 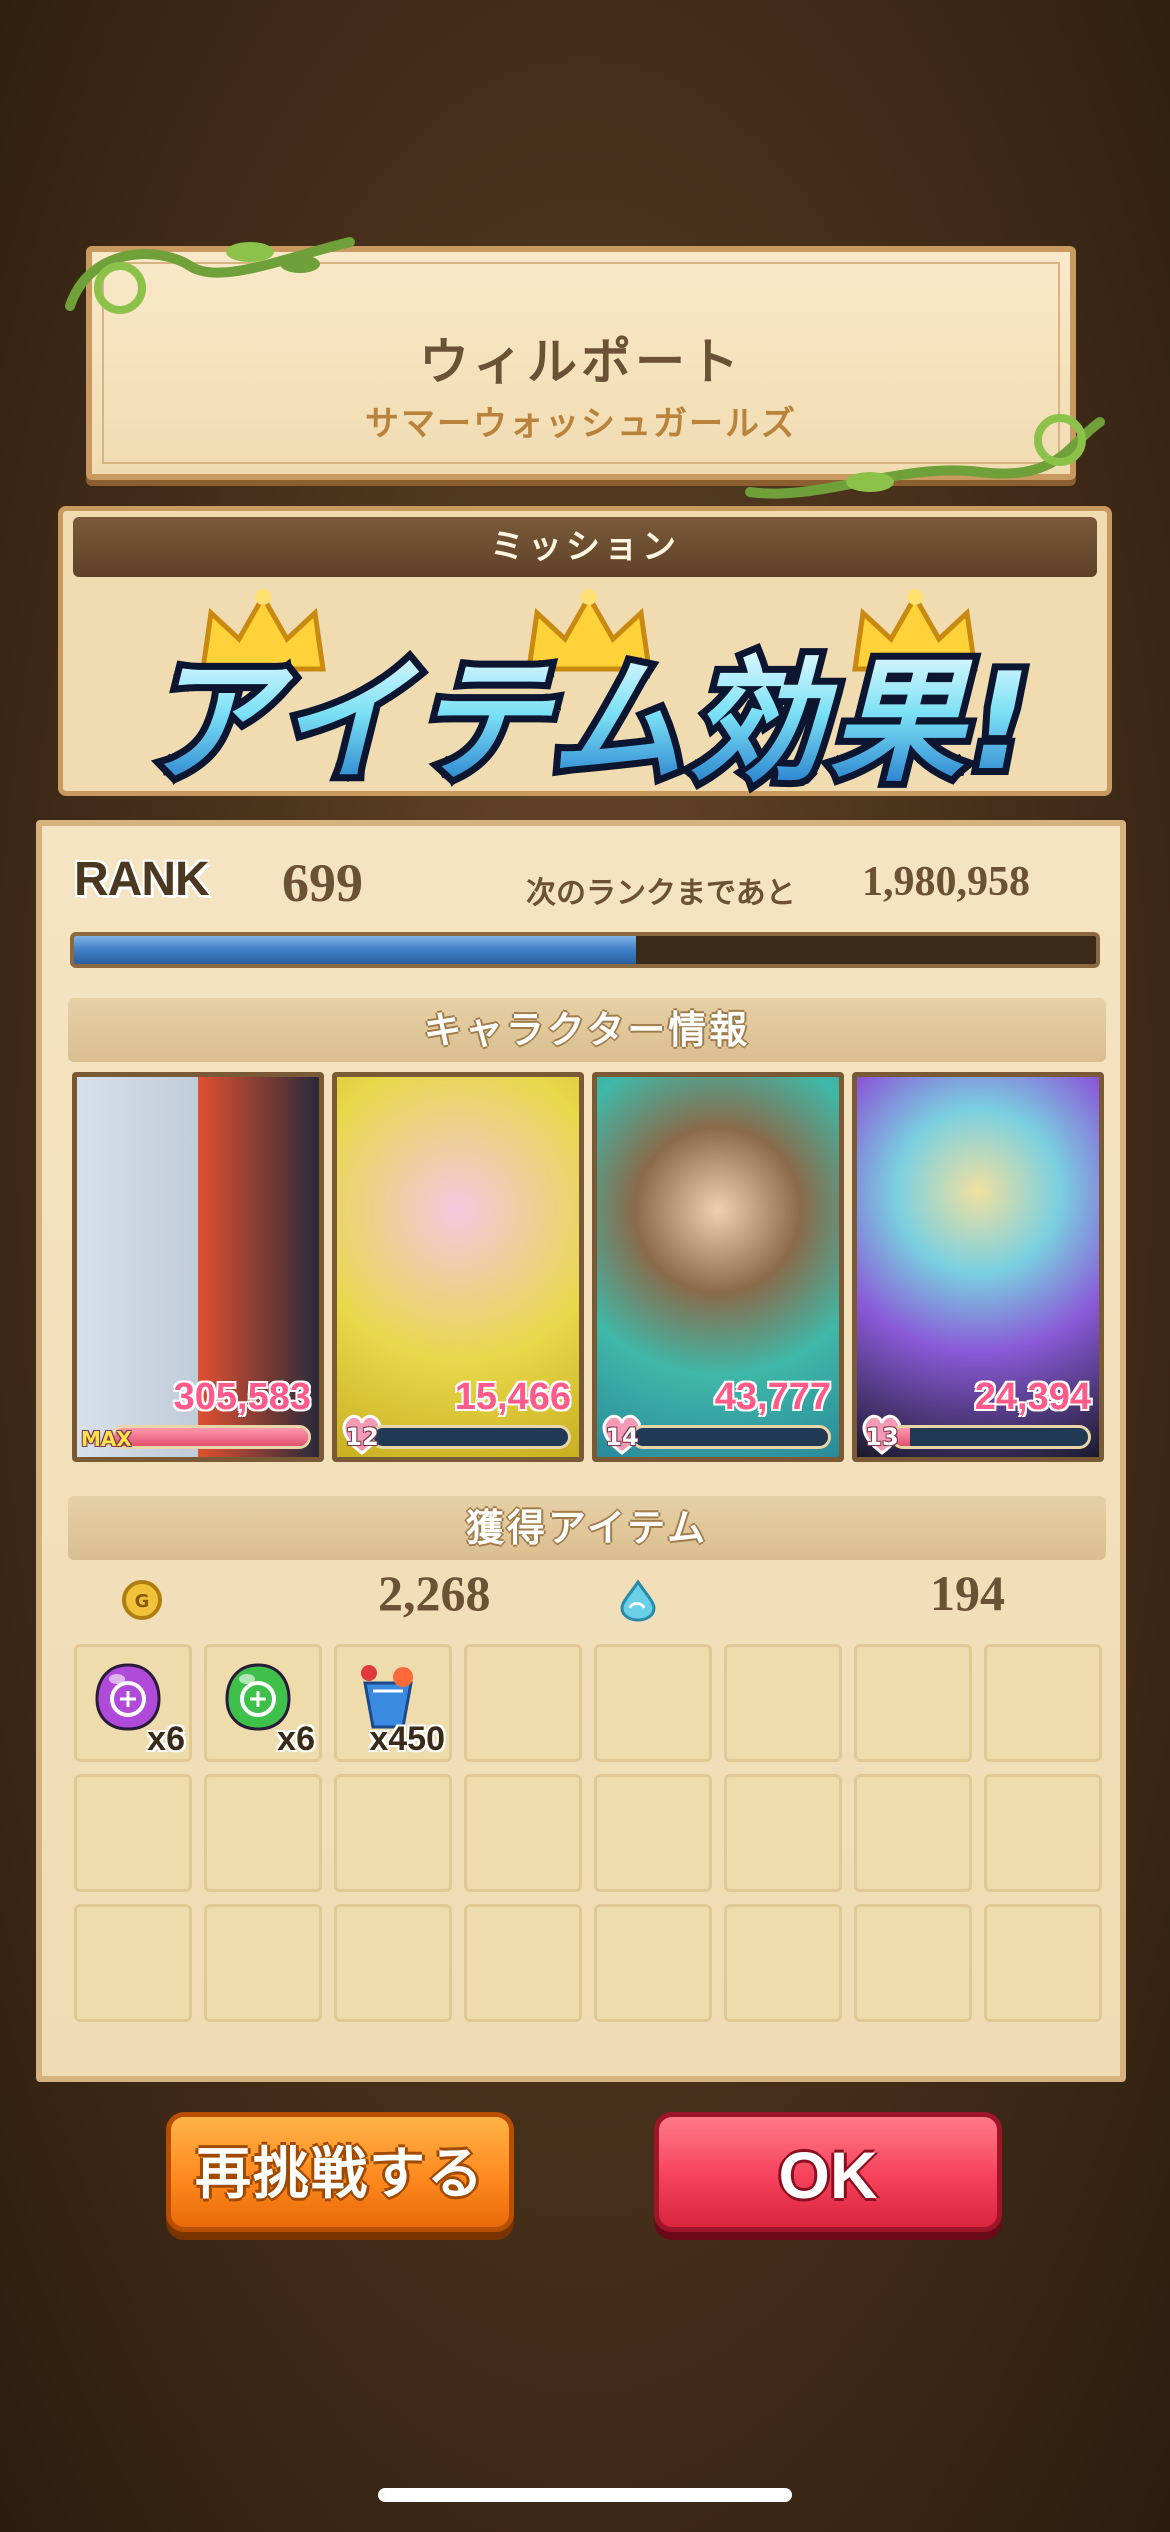 I want to click on item-effect-banner: アイテム効果!, so click(x=587, y=722).